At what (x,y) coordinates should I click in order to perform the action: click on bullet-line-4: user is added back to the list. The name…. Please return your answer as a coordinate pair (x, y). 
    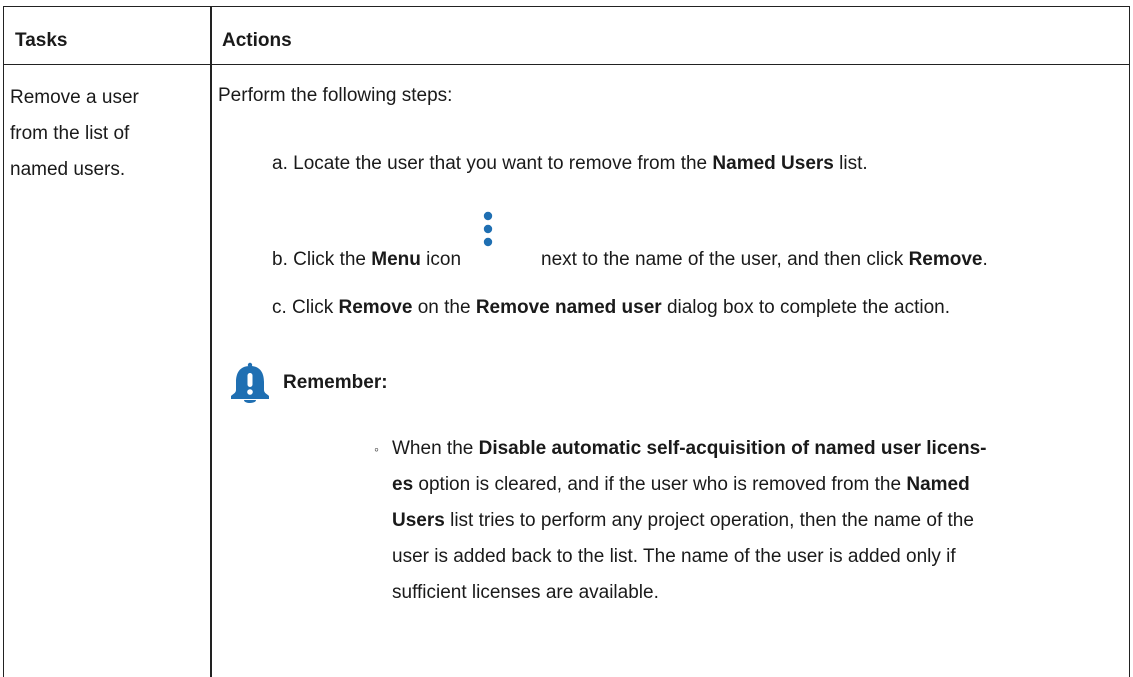
    Looking at the image, I should click on (674, 556).